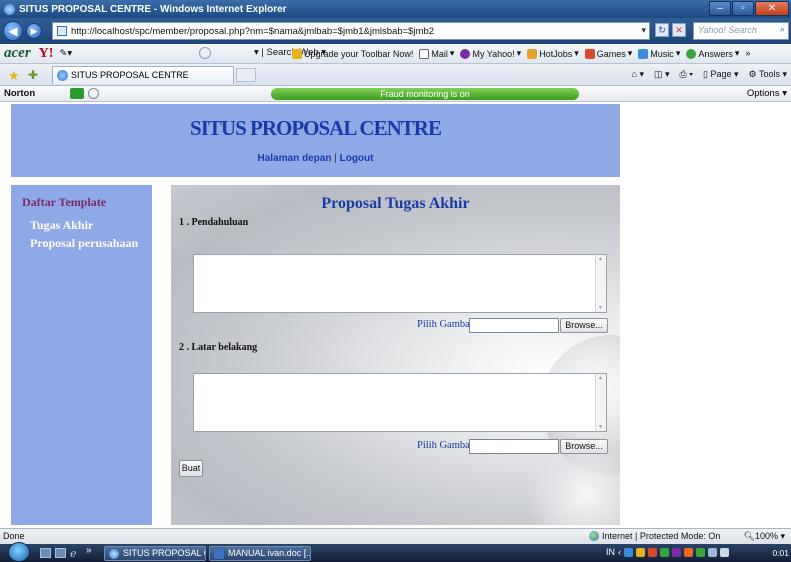  What do you see at coordinates (662, 30) in the screenshot?
I see `refresh-button: ↻` at bounding box center [662, 30].